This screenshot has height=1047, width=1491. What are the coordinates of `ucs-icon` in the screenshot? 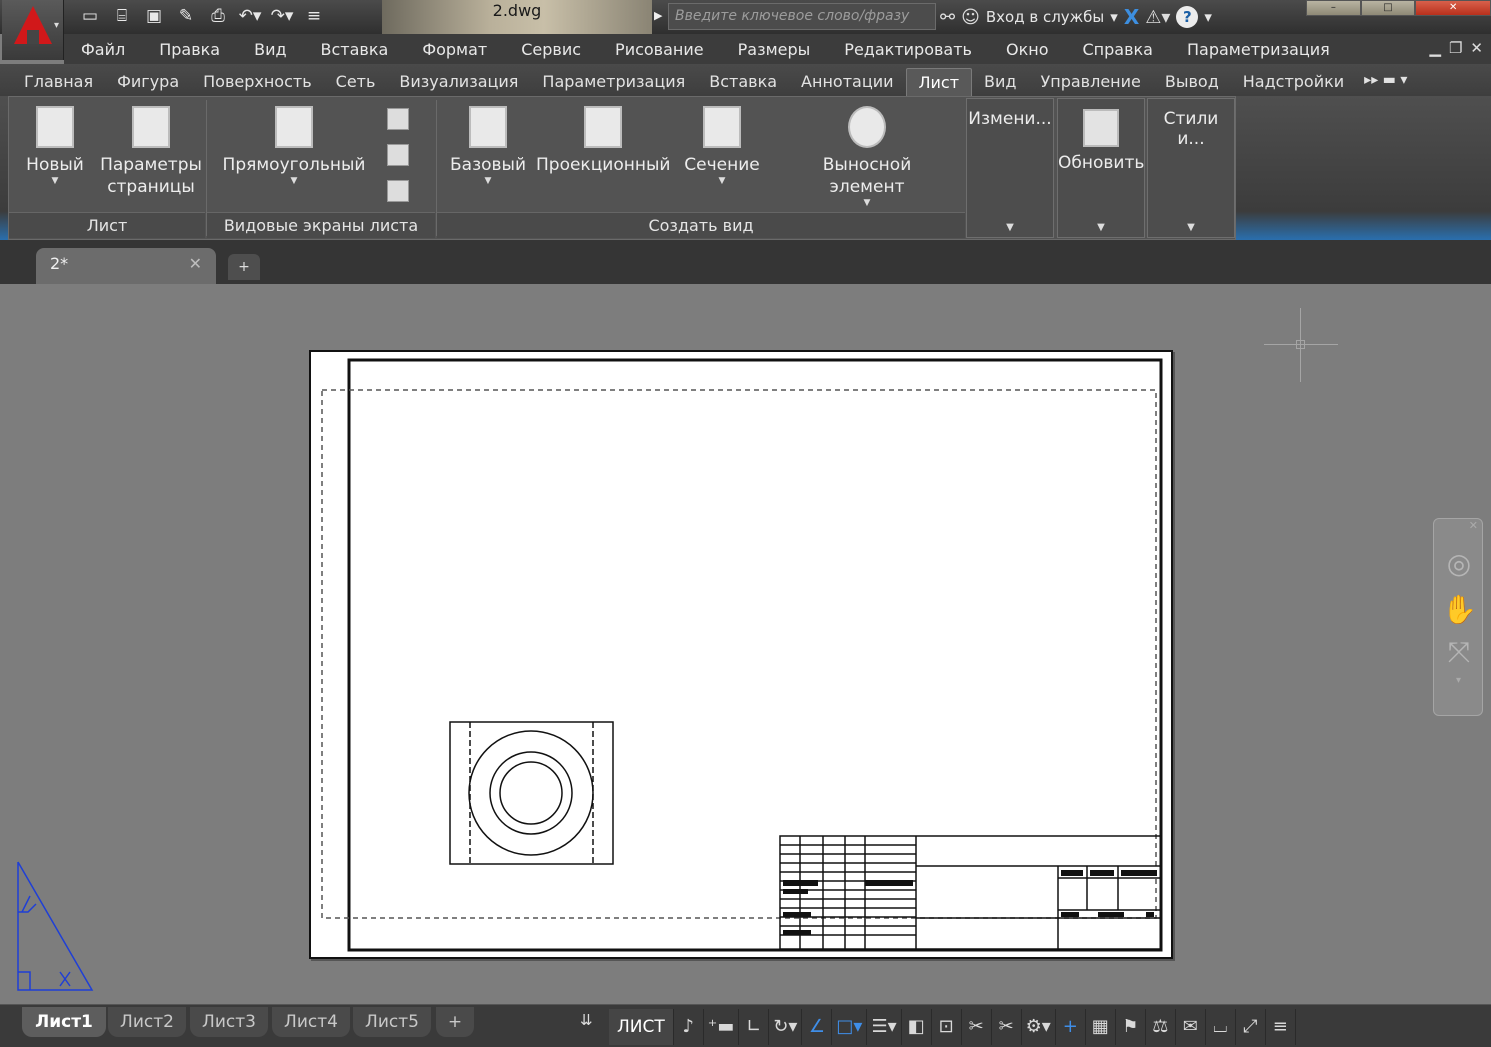 It's located at (55, 926).